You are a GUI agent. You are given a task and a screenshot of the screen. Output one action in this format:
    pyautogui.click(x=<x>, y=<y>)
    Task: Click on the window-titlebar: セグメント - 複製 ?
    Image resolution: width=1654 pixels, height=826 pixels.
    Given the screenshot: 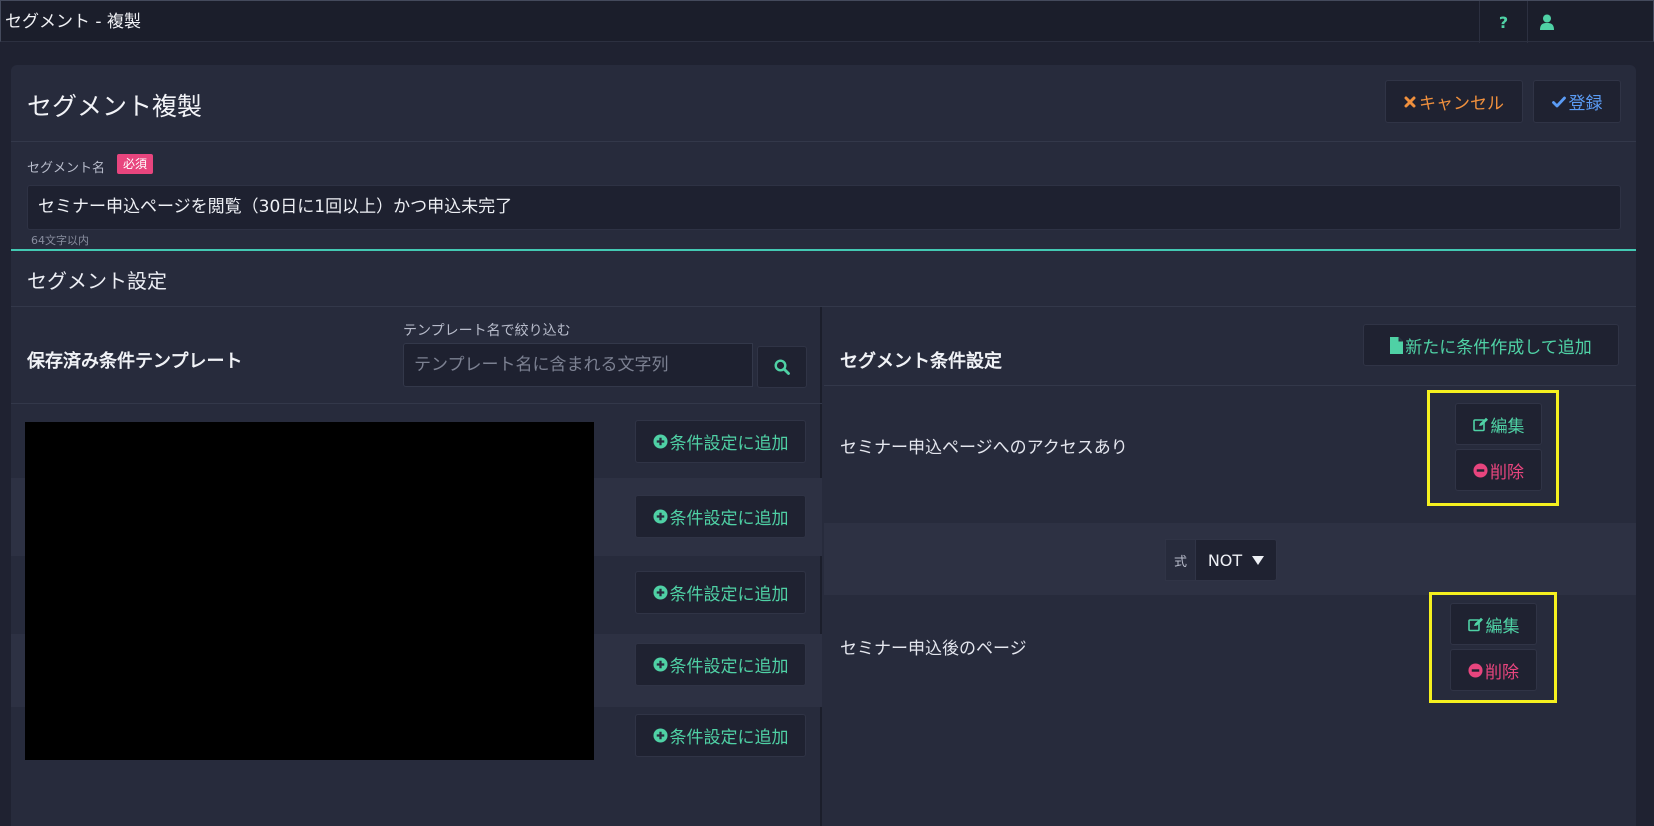 What is the action you would take?
    pyautogui.click(x=827, y=21)
    